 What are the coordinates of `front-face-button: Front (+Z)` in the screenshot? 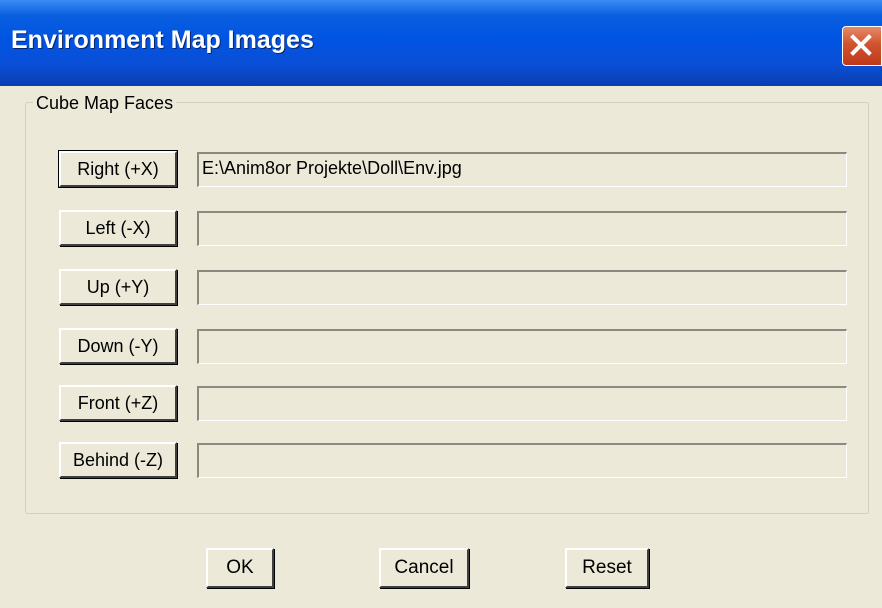 It's located at (118, 403).